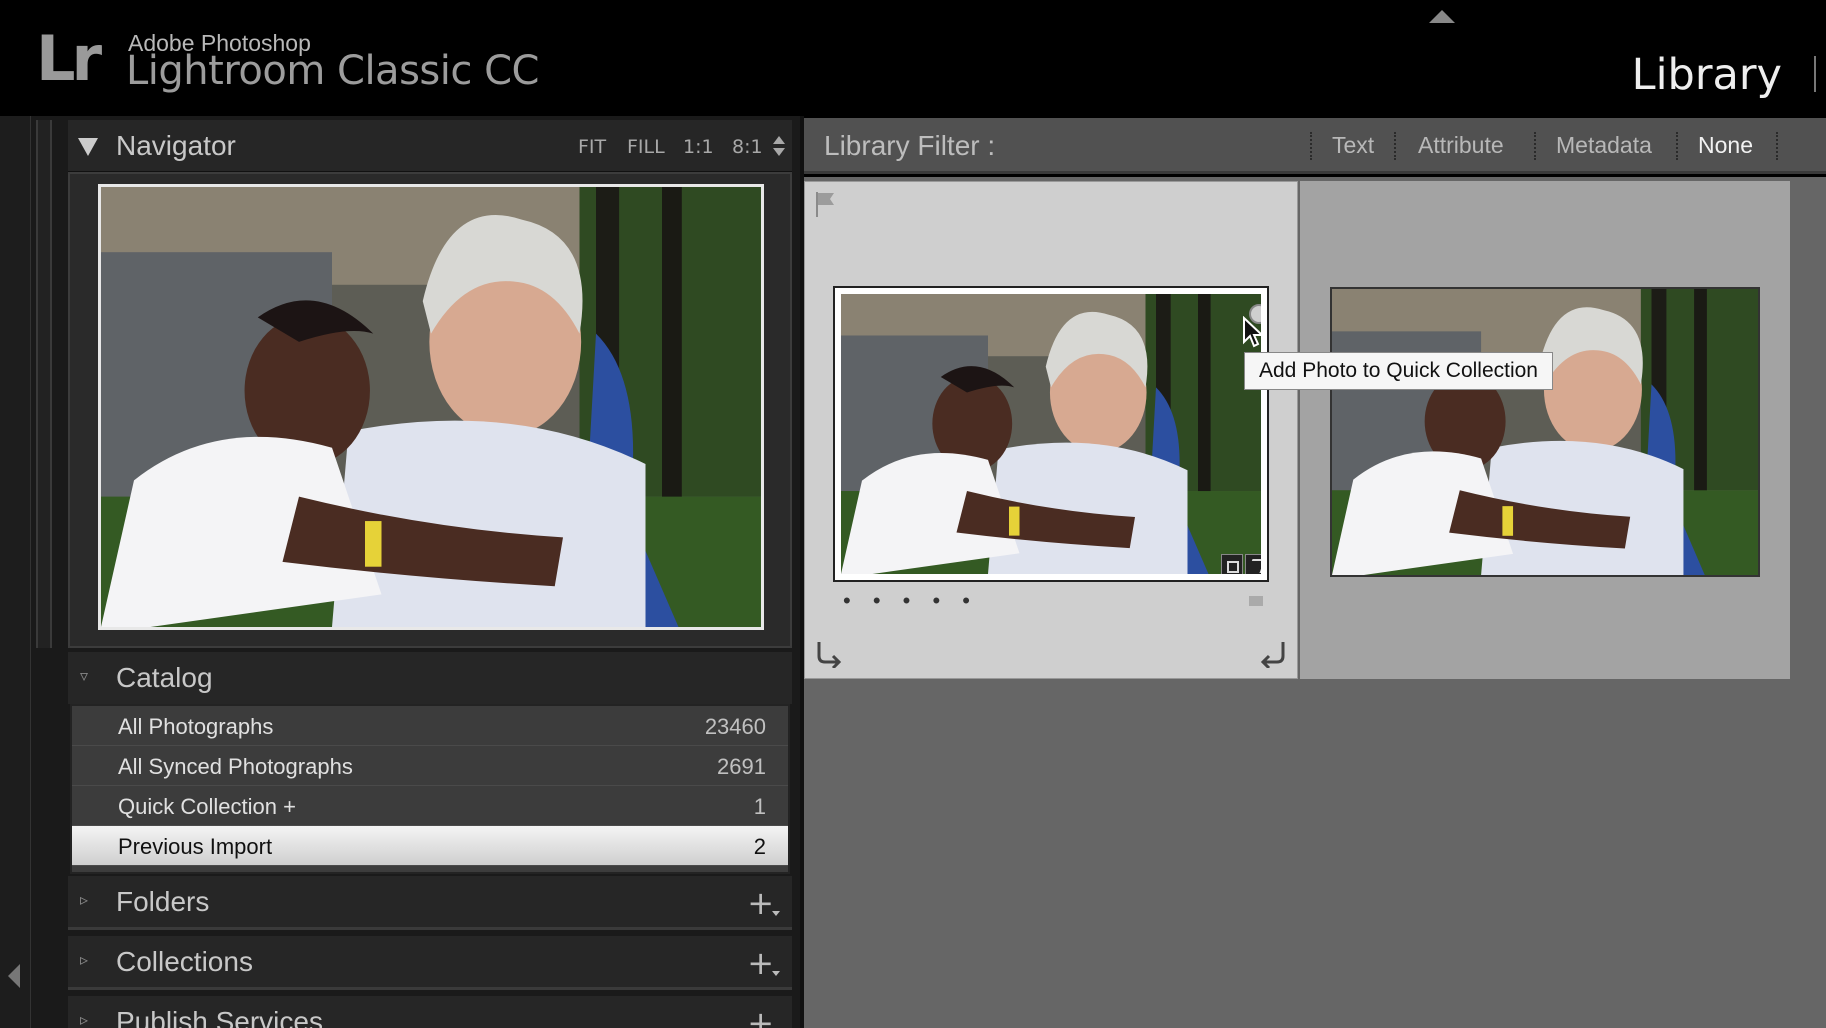 Image resolution: width=1826 pixels, height=1028 pixels. What do you see at coordinates (219, 1017) in the screenshot?
I see `publish-services-title: Publish Services` at bounding box center [219, 1017].